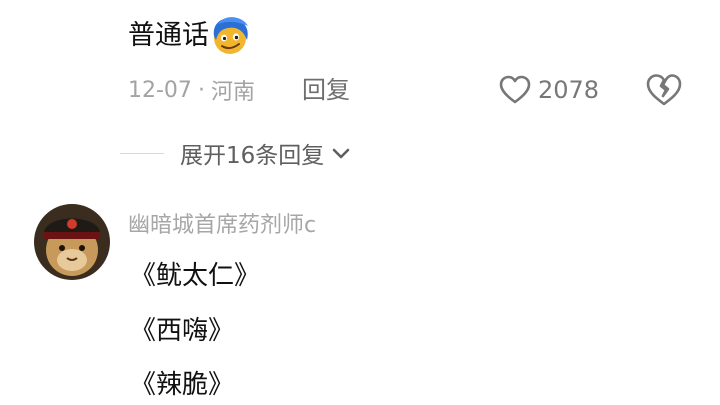 The image size is (720, 405). I want to click on reply-button: 回复, so click(326, 90).